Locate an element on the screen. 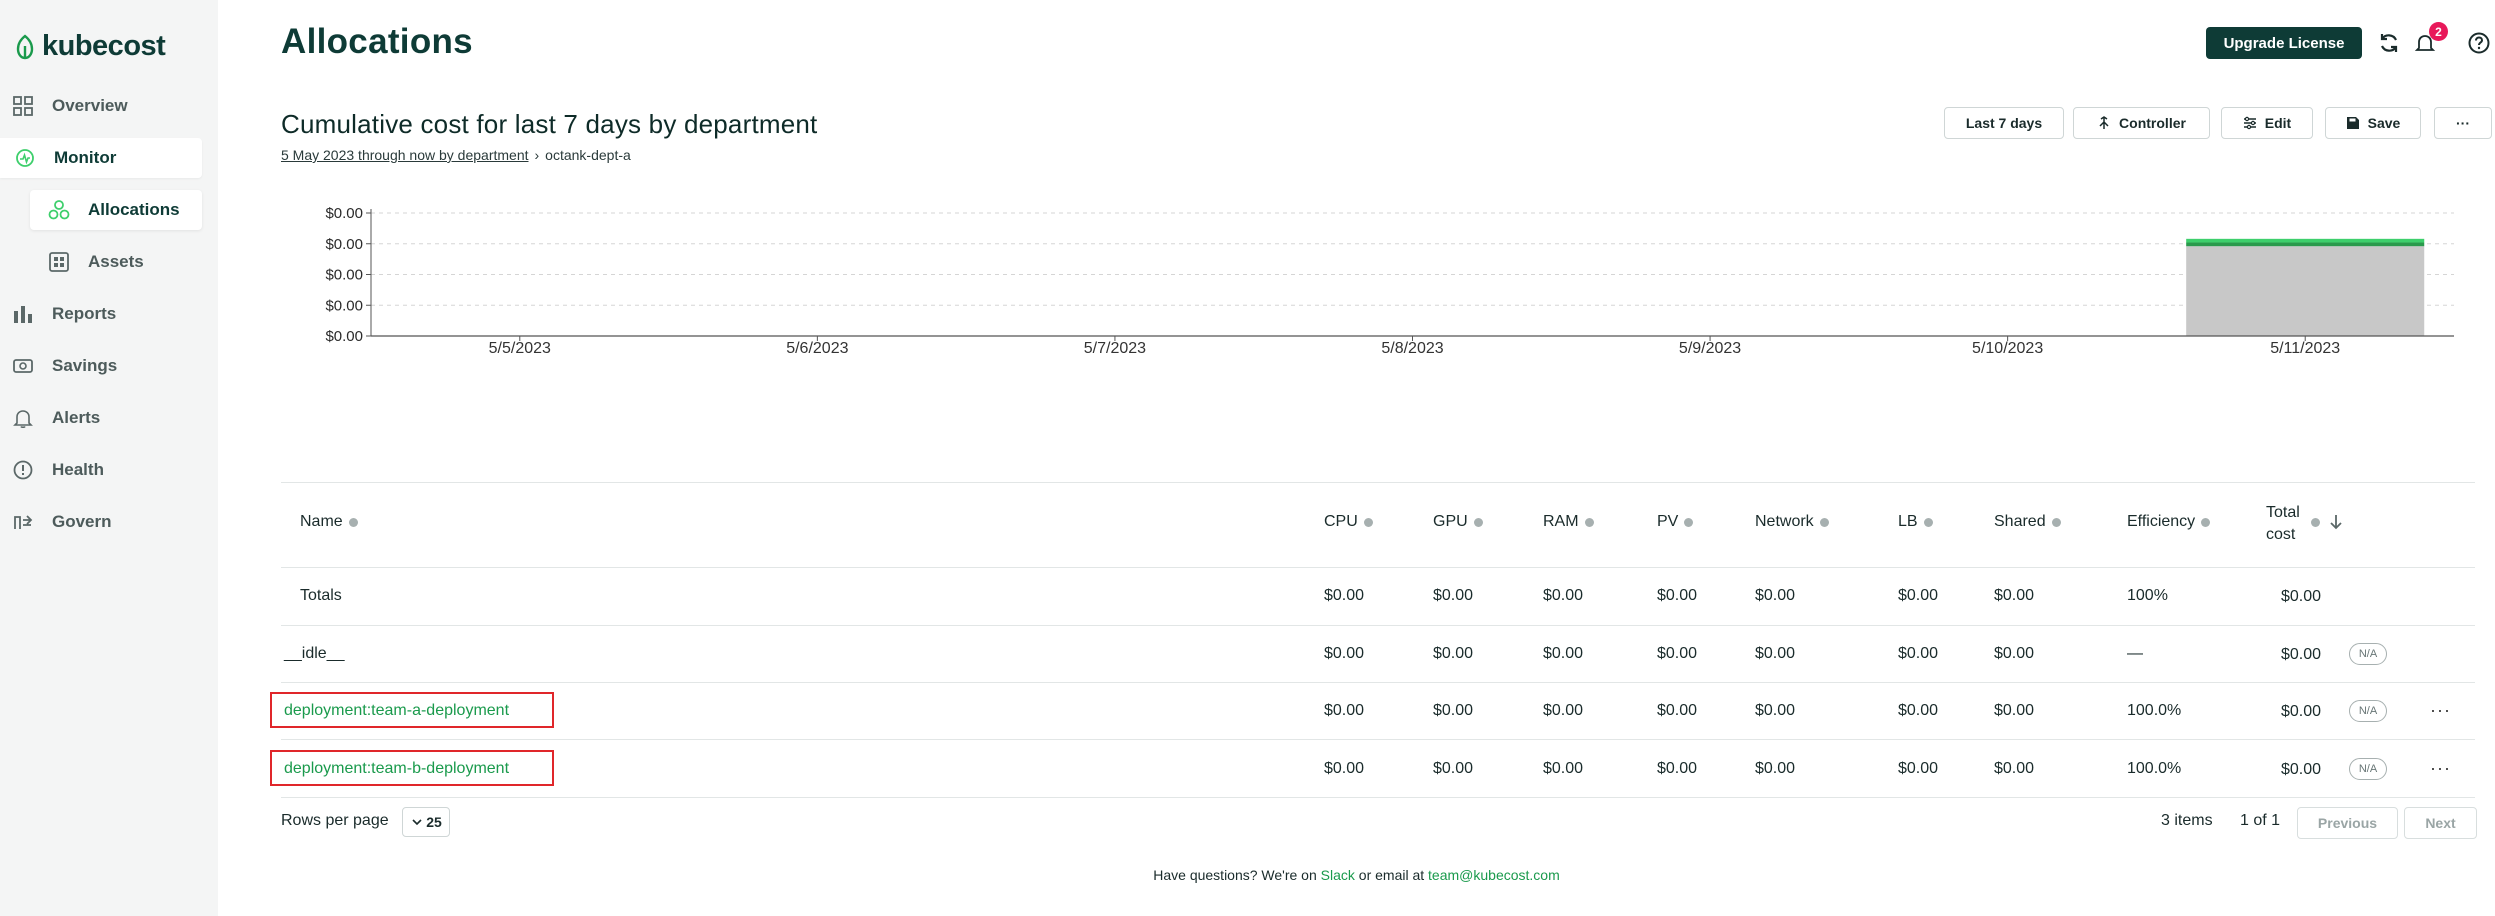 The image size is (2495, 916). column-header-name: Name is located at coordinates (329, 522).